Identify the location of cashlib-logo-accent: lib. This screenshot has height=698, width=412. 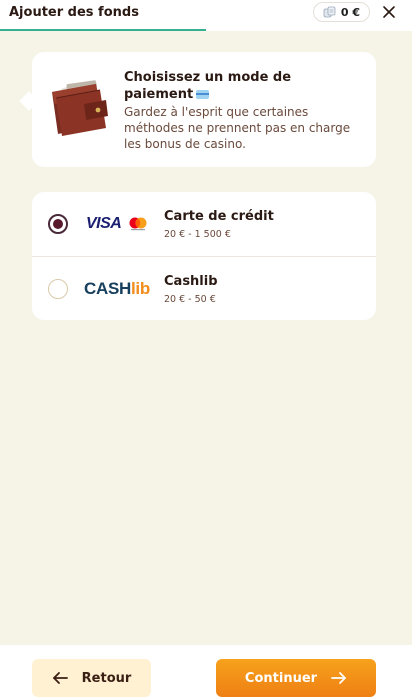
(140, 288).